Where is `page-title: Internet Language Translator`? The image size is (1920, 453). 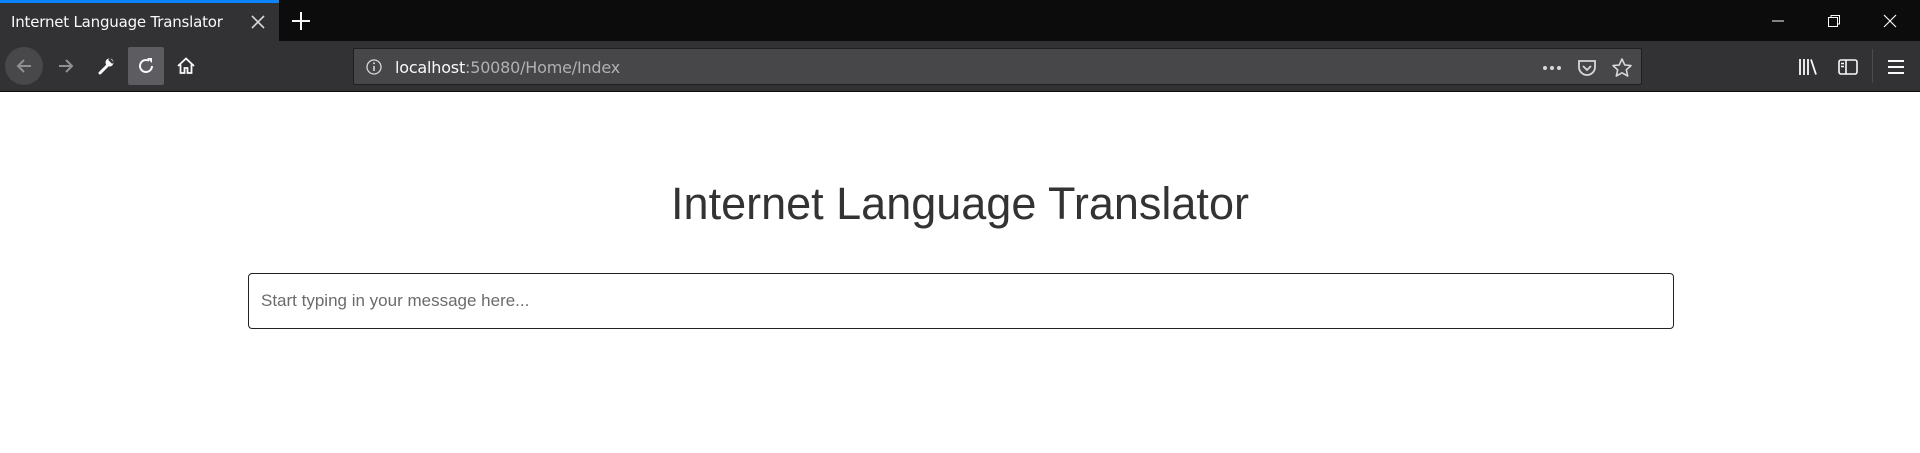
page-title: Internet Language Translator is located at coordinates (960, 203).